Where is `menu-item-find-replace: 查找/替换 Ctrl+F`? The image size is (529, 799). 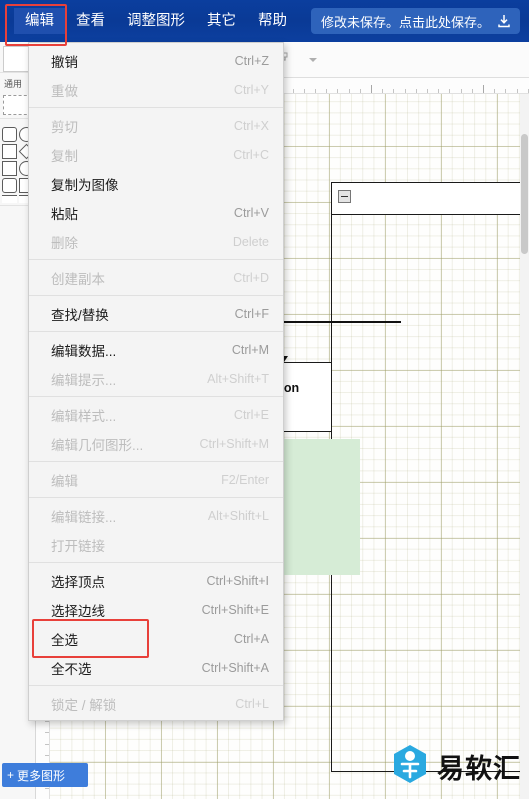
menu-item-find-replace: 查找/替换 Ctrl+F is located at coordinates (156, 313).